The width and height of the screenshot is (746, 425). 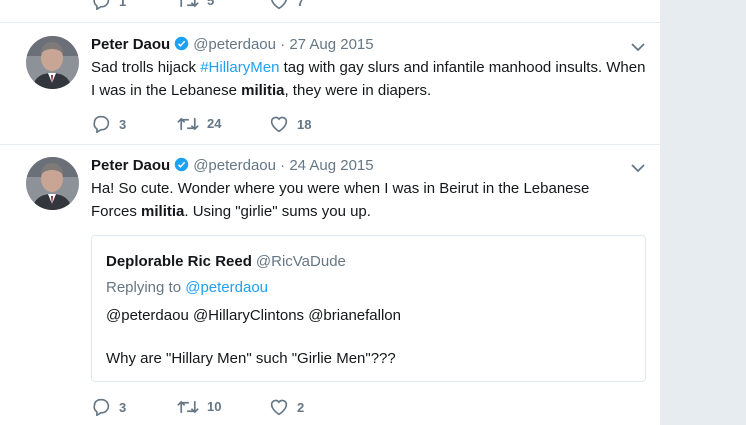 I want to click on reply-action: 1, so click(x=109, y=5).